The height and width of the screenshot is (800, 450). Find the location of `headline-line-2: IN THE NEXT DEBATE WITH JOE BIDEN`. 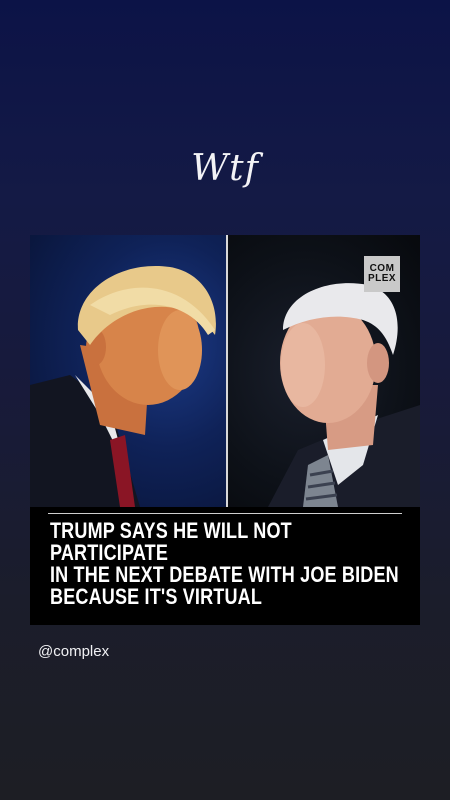

headline-line-2: IN THE NEXT DEBATE WITH JOE BIDEN is located at coordinates (224, 574).